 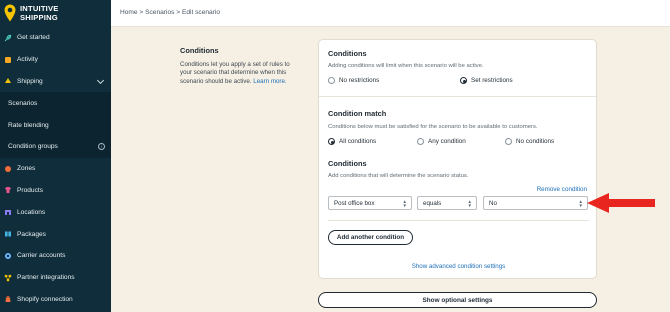 I want to click on sidebar-item-packages: Packages, so click(x=55, y=234).